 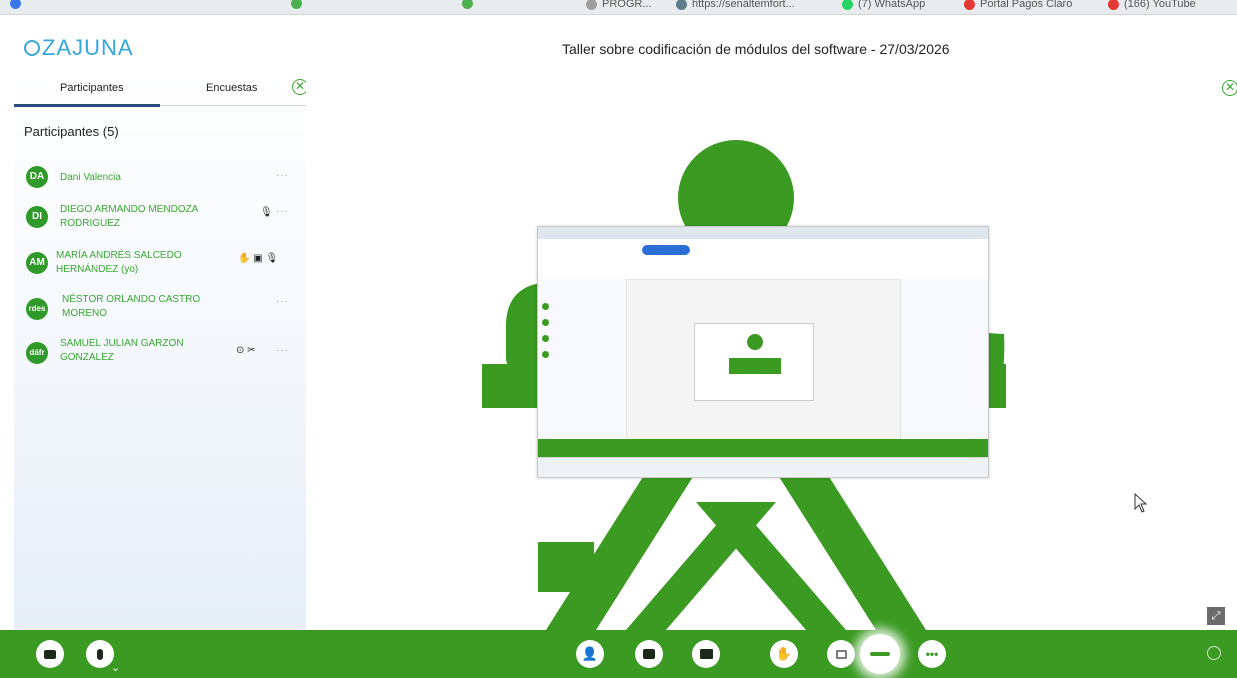 I want to click on meeting-toolbar: ⌄ 👤 ✋ •••, so click(x=618, y=654).